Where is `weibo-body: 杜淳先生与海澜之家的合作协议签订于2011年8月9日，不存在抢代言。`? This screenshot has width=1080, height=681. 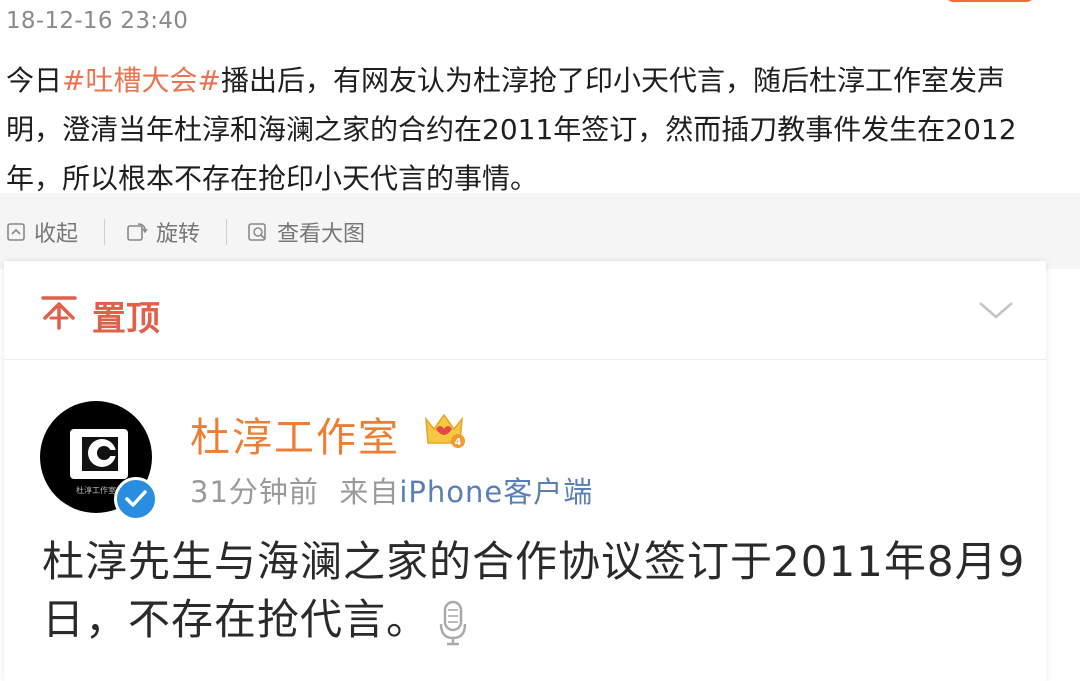 weibo-body: 杜淳先生与海澜之家的合作协议签订于2011年8月9日，不存在抢代言。 is located at coordinates (534, 590).